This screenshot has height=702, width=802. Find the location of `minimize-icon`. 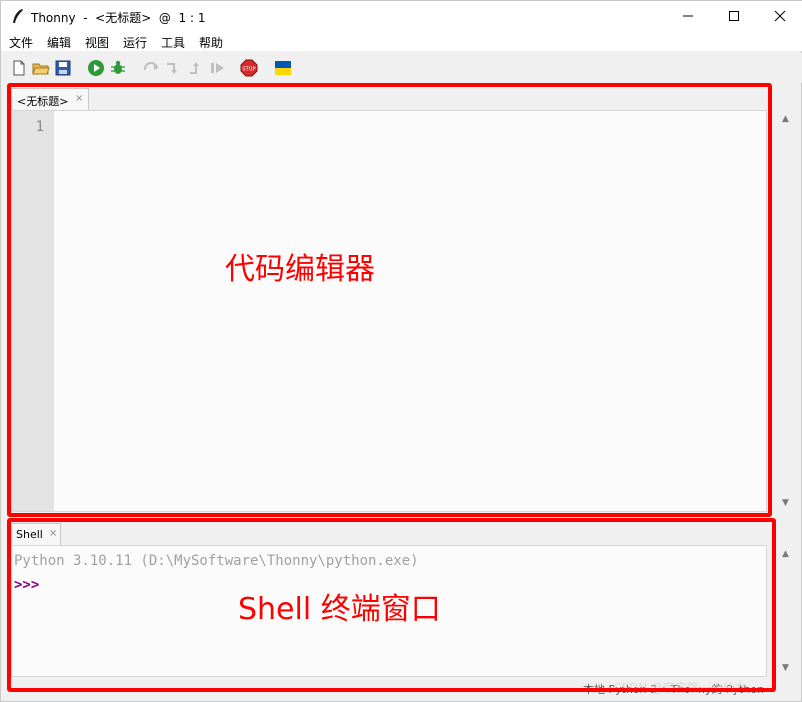

minimize-icon is located at coordinates (688, 16).